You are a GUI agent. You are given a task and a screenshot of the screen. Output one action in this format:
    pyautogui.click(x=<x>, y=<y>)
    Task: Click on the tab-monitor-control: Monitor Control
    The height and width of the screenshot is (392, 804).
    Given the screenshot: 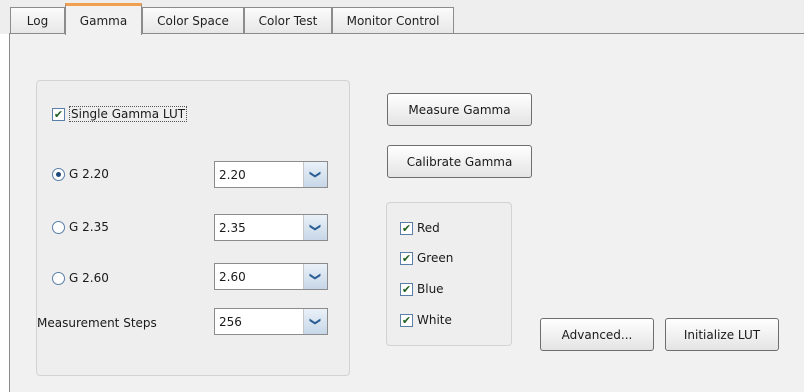 What is the action you would take?
    pyautogui.click(x=393, y=20)
    